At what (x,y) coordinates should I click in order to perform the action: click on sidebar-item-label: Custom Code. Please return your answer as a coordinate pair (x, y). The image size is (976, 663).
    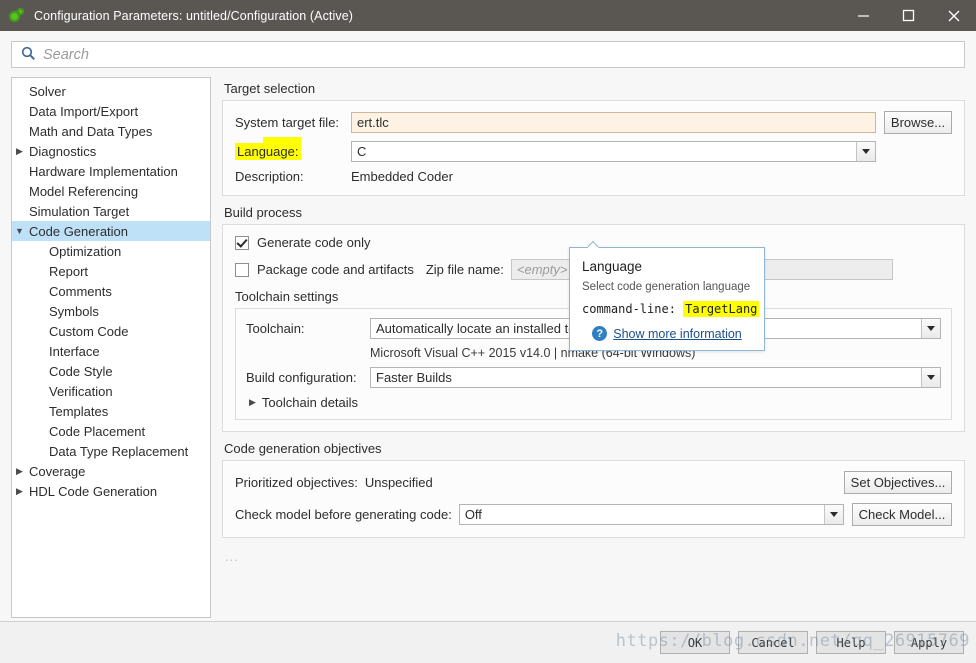
    Looking at the image, I should click on (89, 331).